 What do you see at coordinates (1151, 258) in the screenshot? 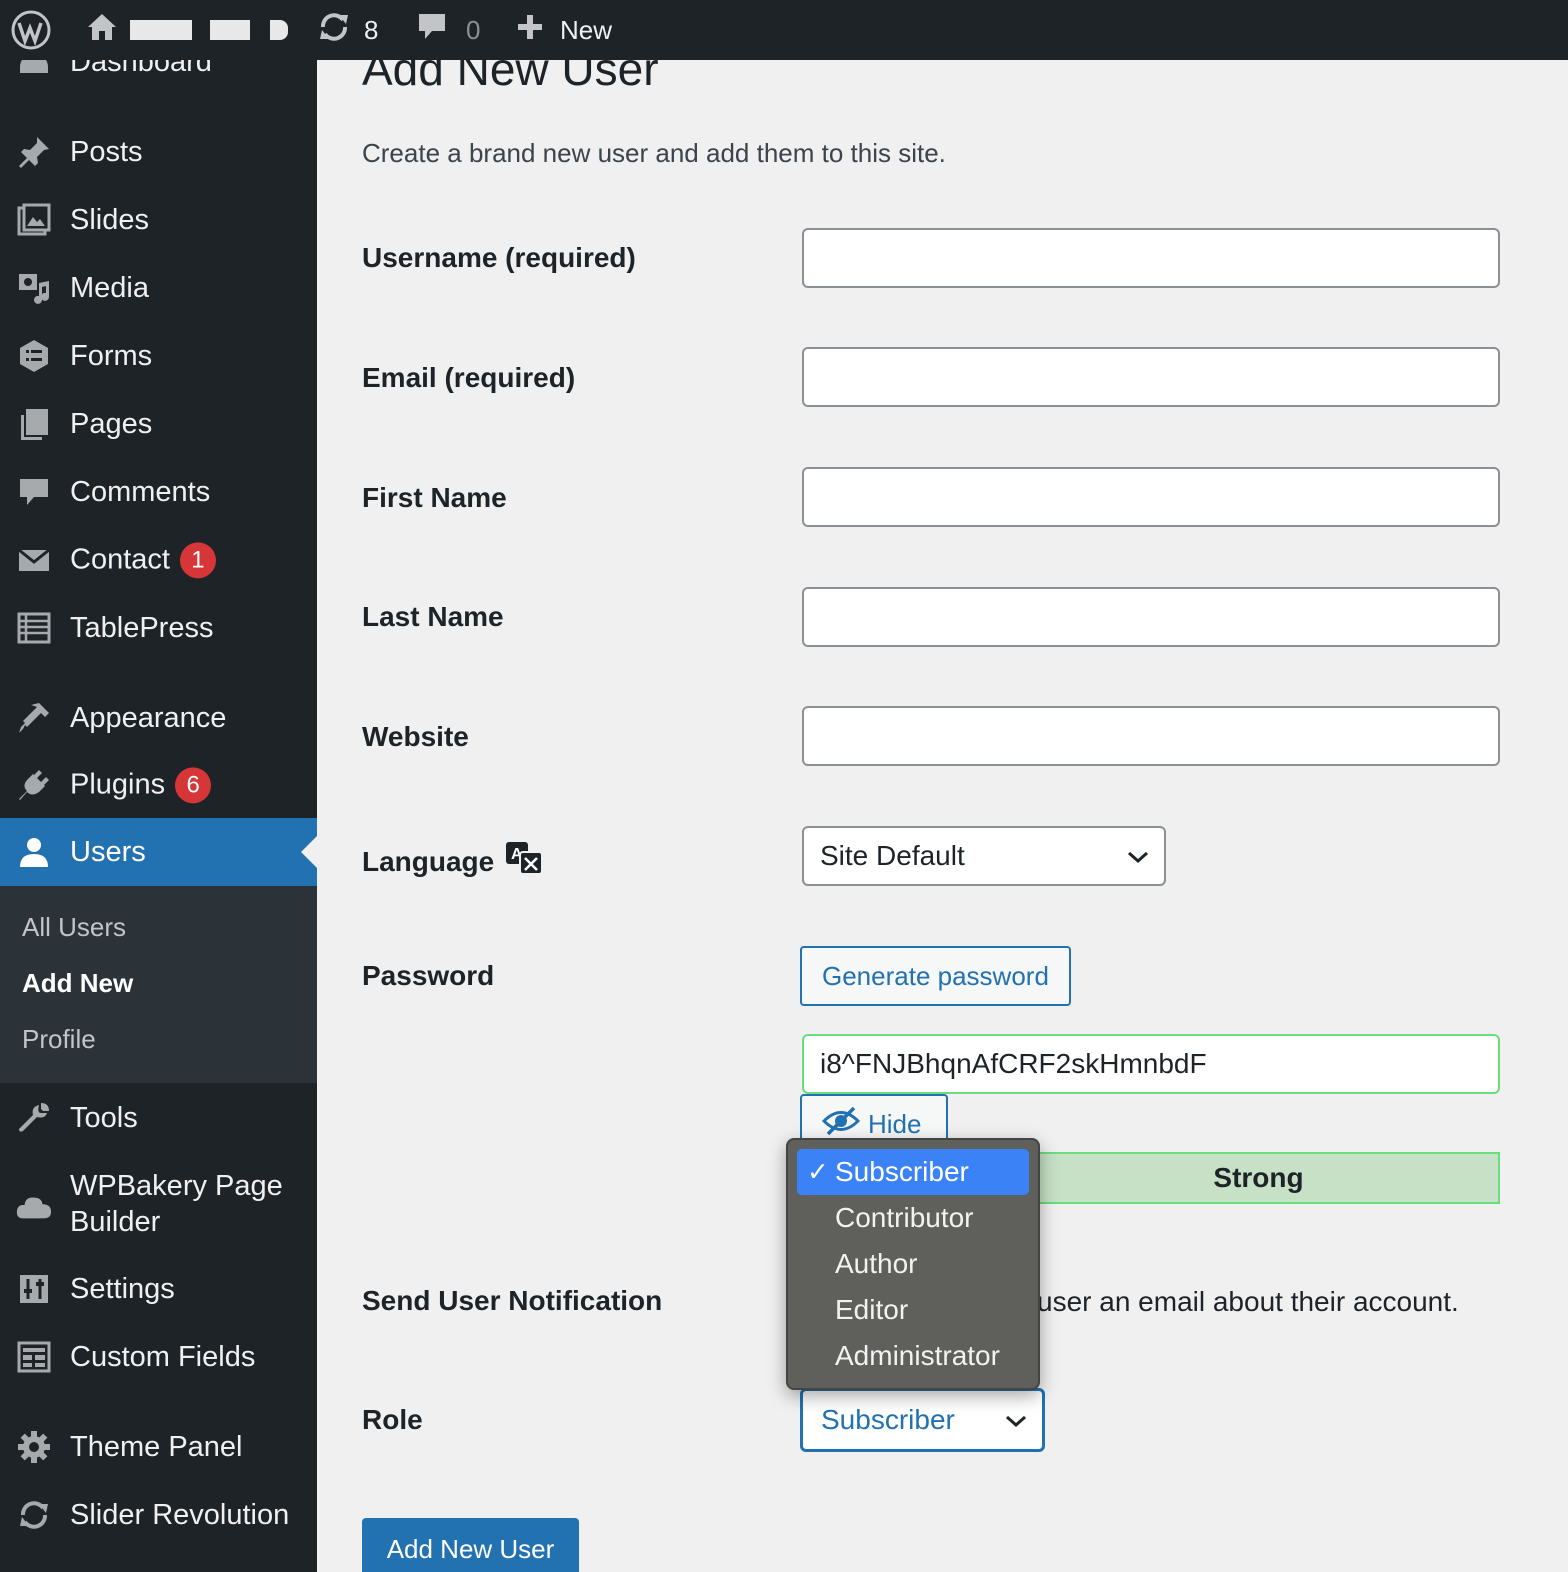
I see `username-field` at bounding box center [1151, 258].